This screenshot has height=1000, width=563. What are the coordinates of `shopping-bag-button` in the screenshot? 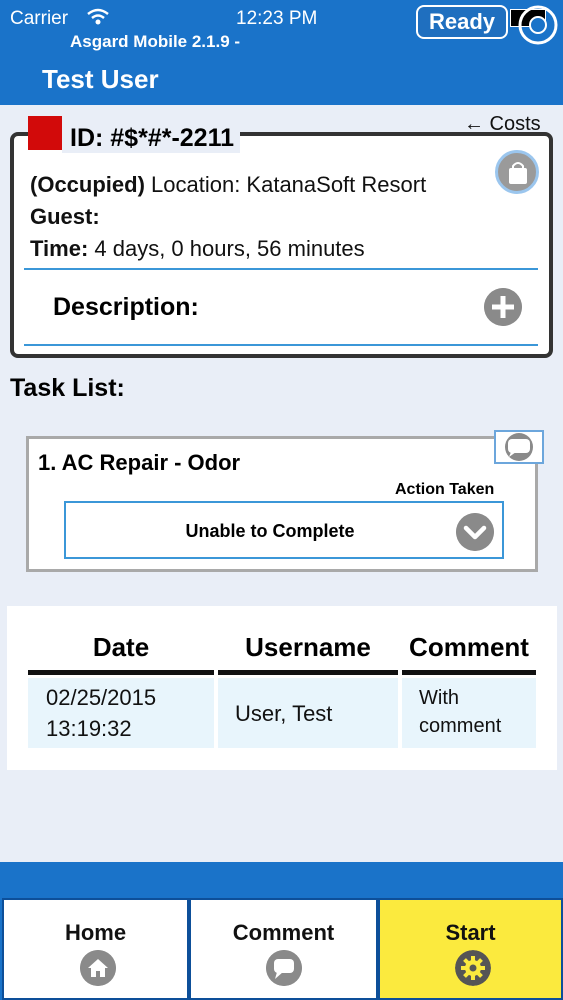 It's located at (517, 172).